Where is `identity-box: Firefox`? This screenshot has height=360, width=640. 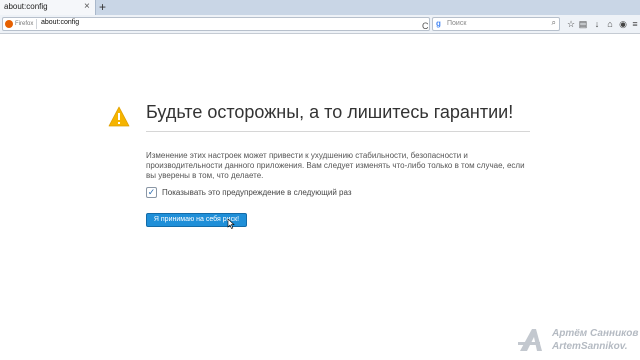
identity-box: Firefox is located at coordinates (21, 24).